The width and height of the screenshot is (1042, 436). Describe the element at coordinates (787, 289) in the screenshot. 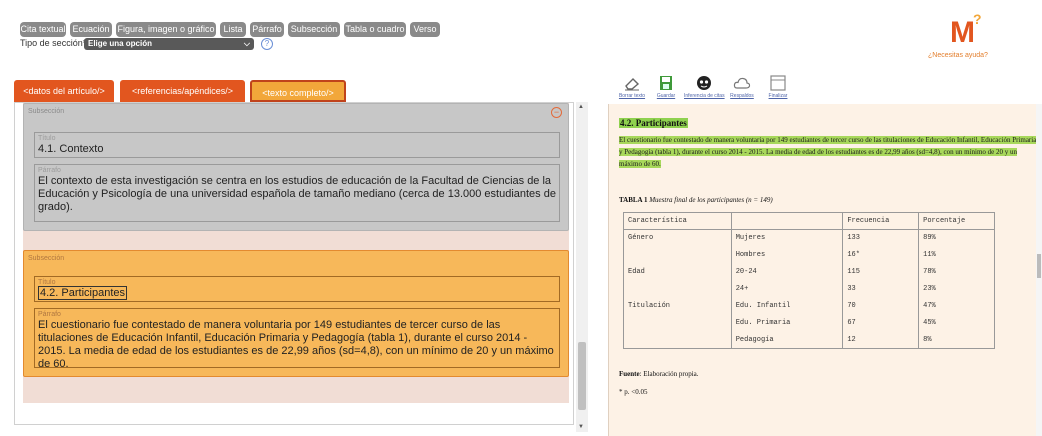

I see `table-cell: 24+` at that location.